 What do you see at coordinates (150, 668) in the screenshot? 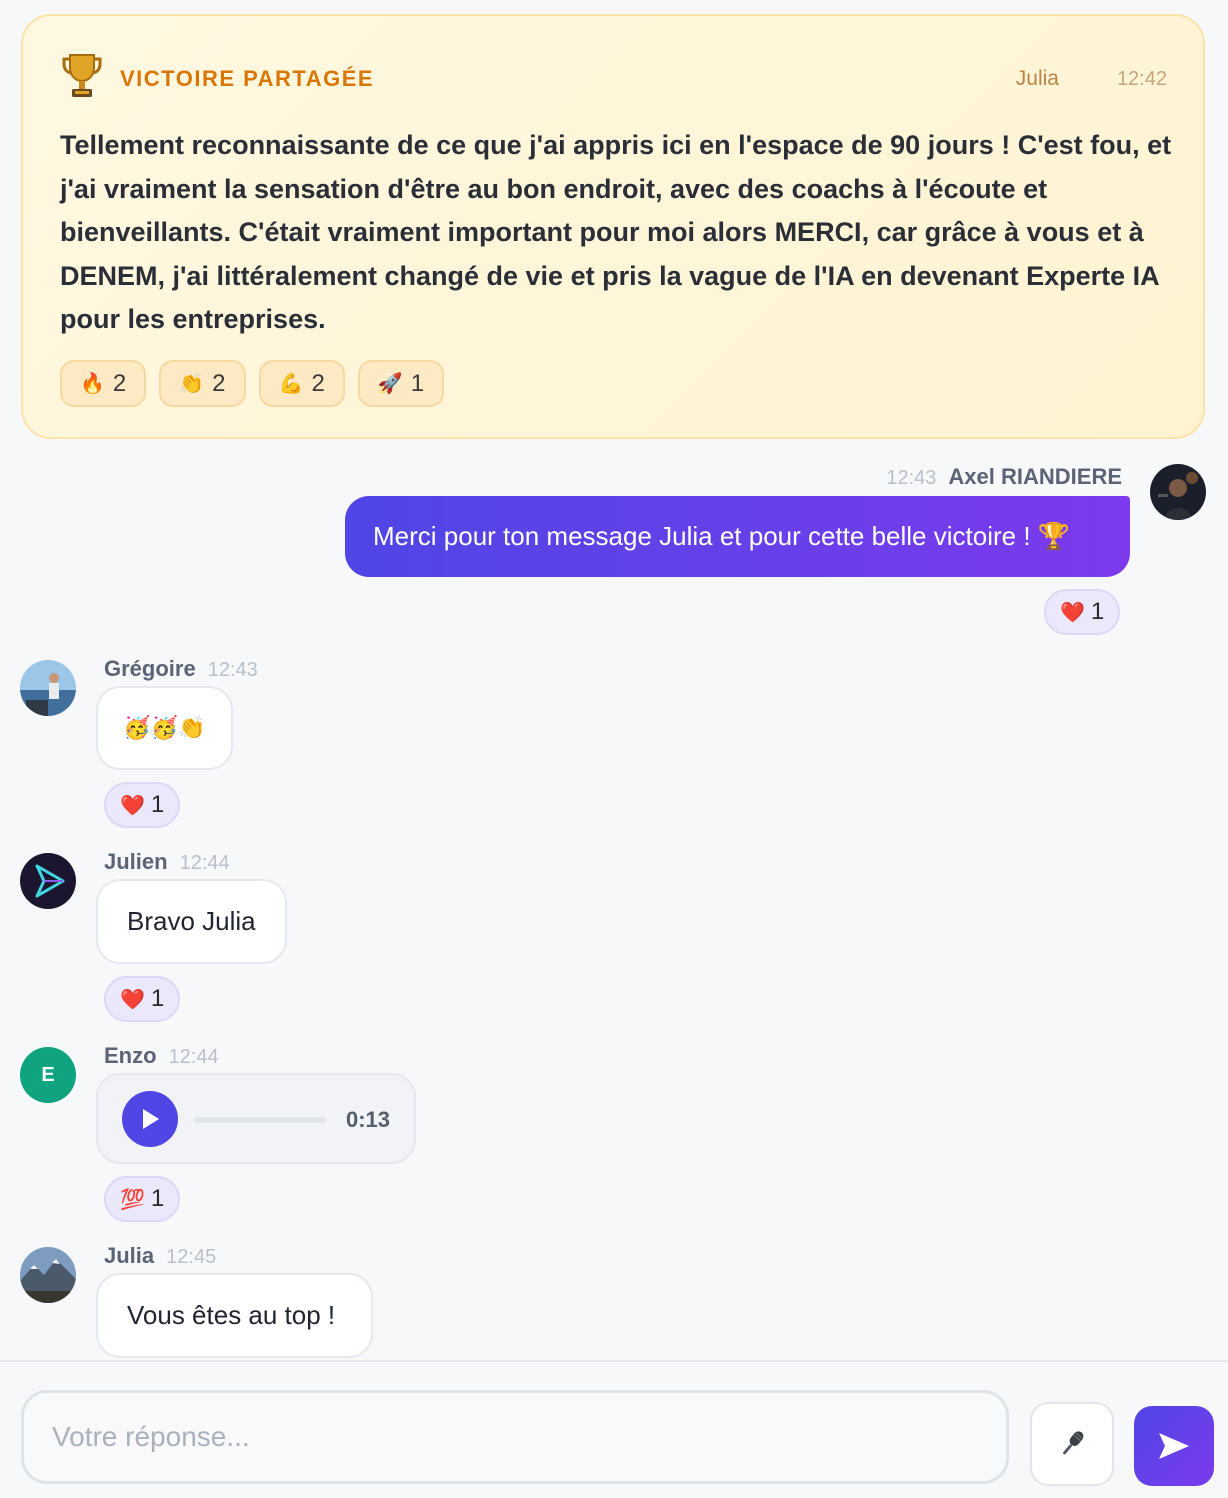
I see `message-author: Grégoire` at bounding box center [150, 668].